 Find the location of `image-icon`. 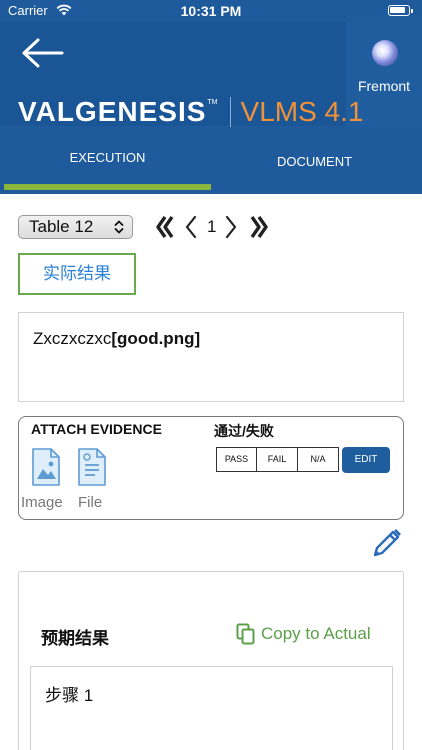

image-icon is located at coordinates (46, 467).